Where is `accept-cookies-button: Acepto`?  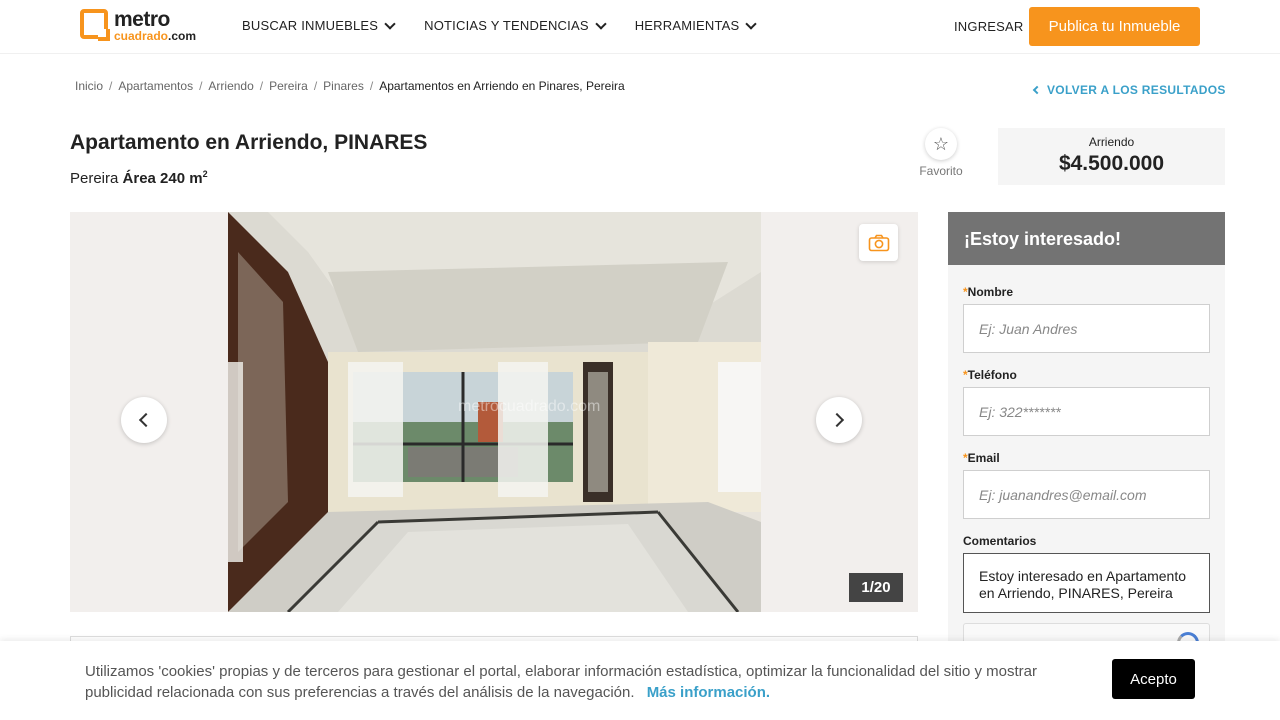
accept-cookies-button: Acepto is located at coordinates (1153, 679).